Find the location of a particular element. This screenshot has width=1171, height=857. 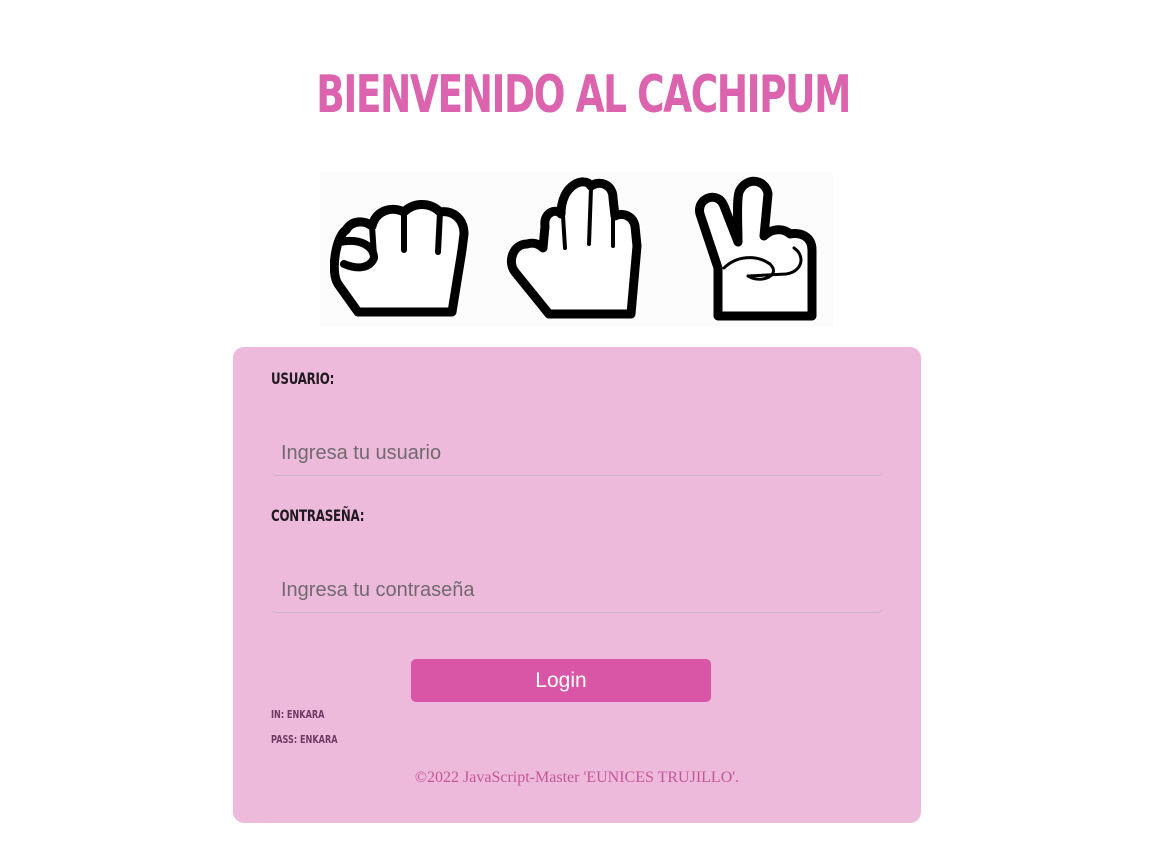

victory-hand-scissors-icon is located at coordinates (756, 248).